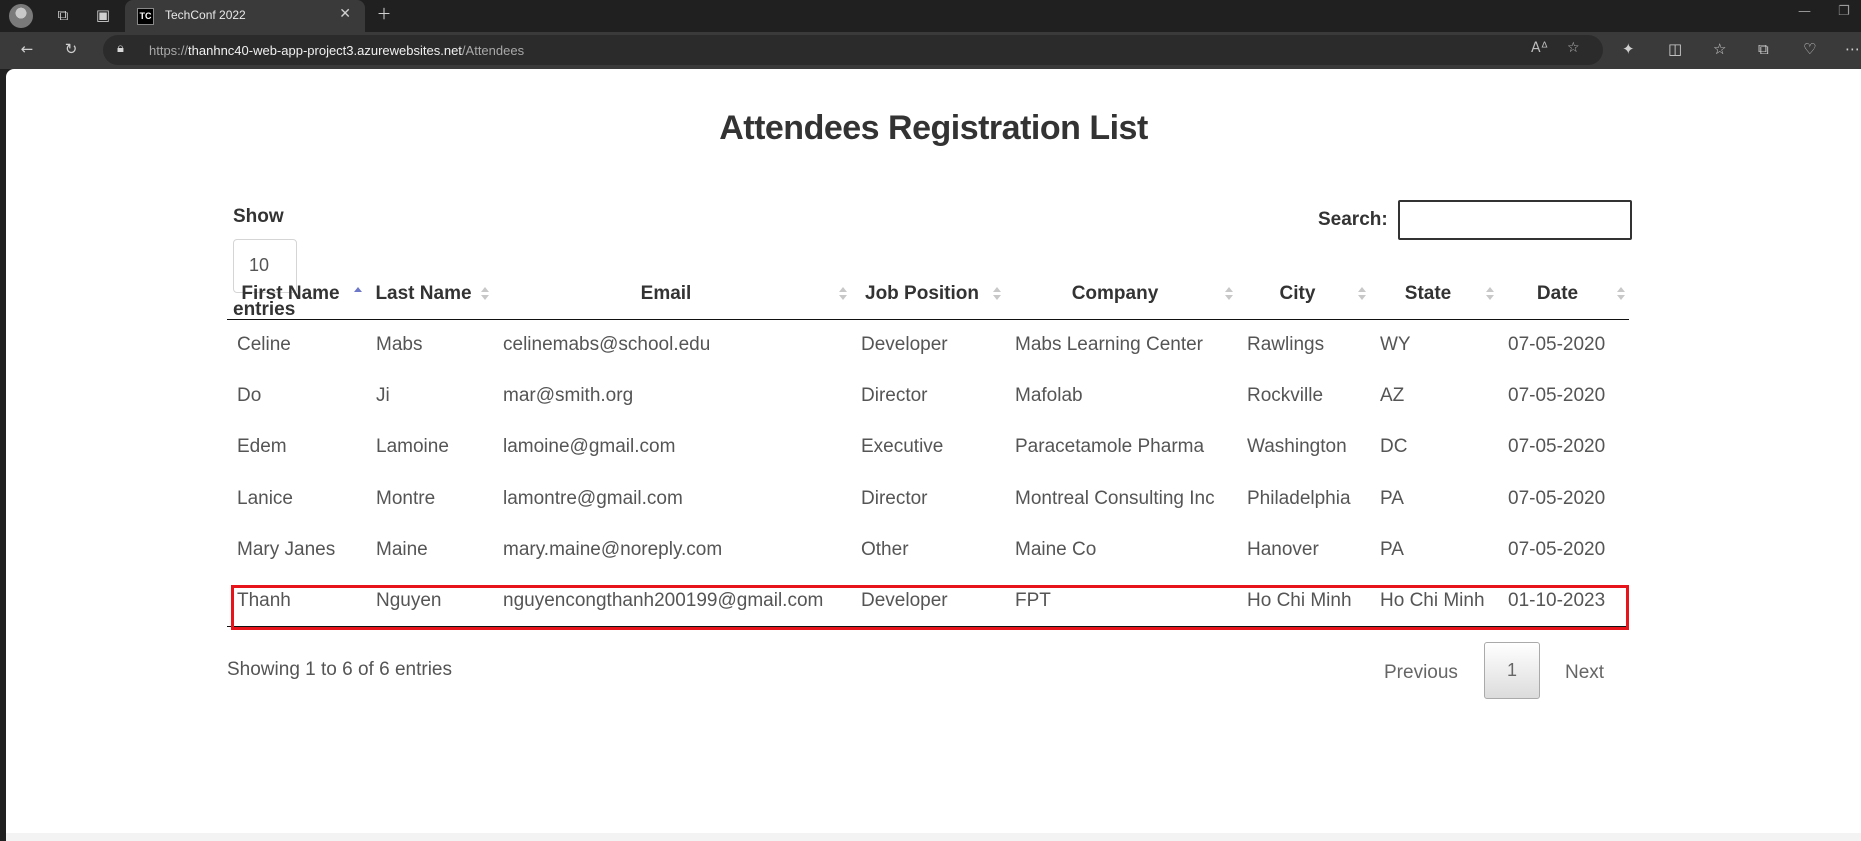 The image size is (1861, 841). I want to click on first-name-cell: Do, so click(249, 395).